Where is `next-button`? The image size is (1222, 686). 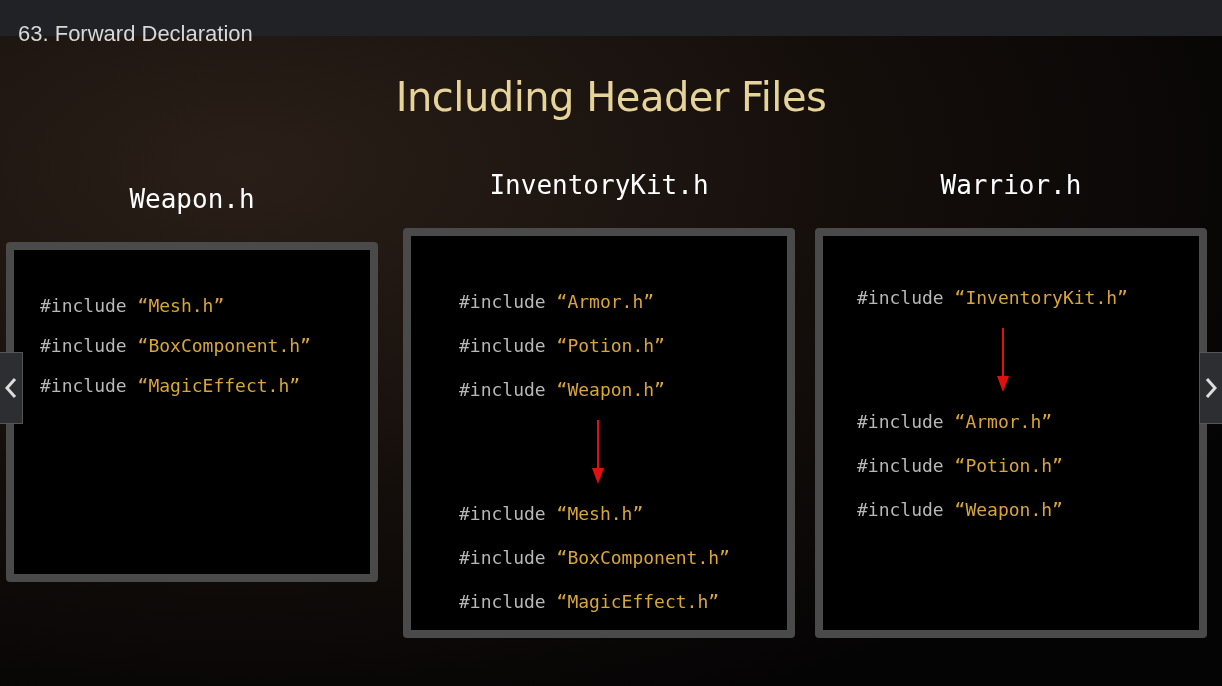
next-button is located at coordinates (1210, 388).